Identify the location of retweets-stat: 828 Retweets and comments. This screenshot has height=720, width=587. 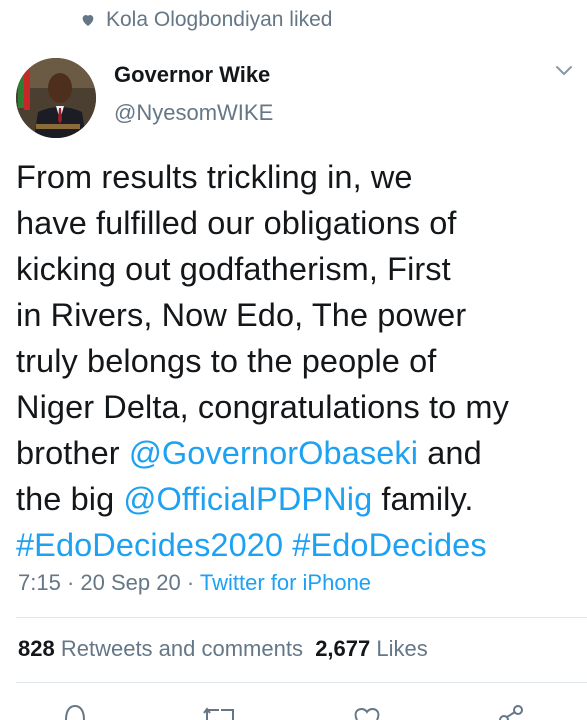
(160, 648).